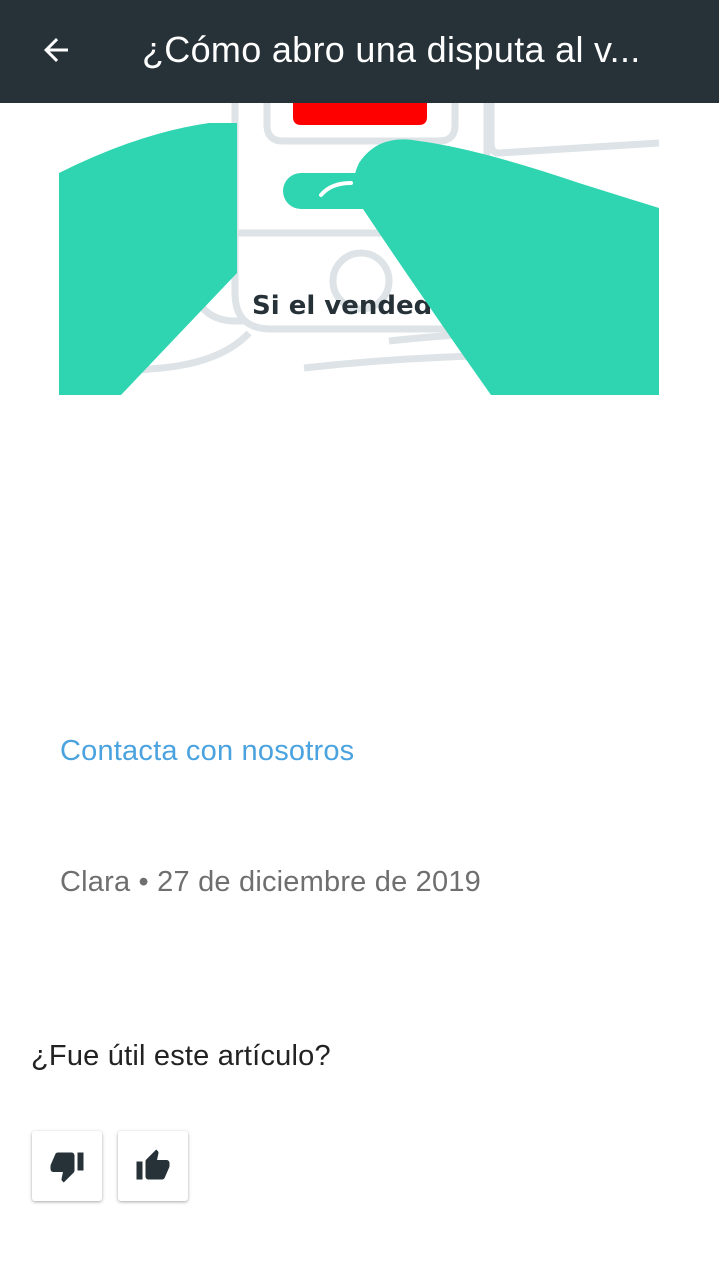 The image size is (719, 1277). I want to click on back-button, so click(56, 50).